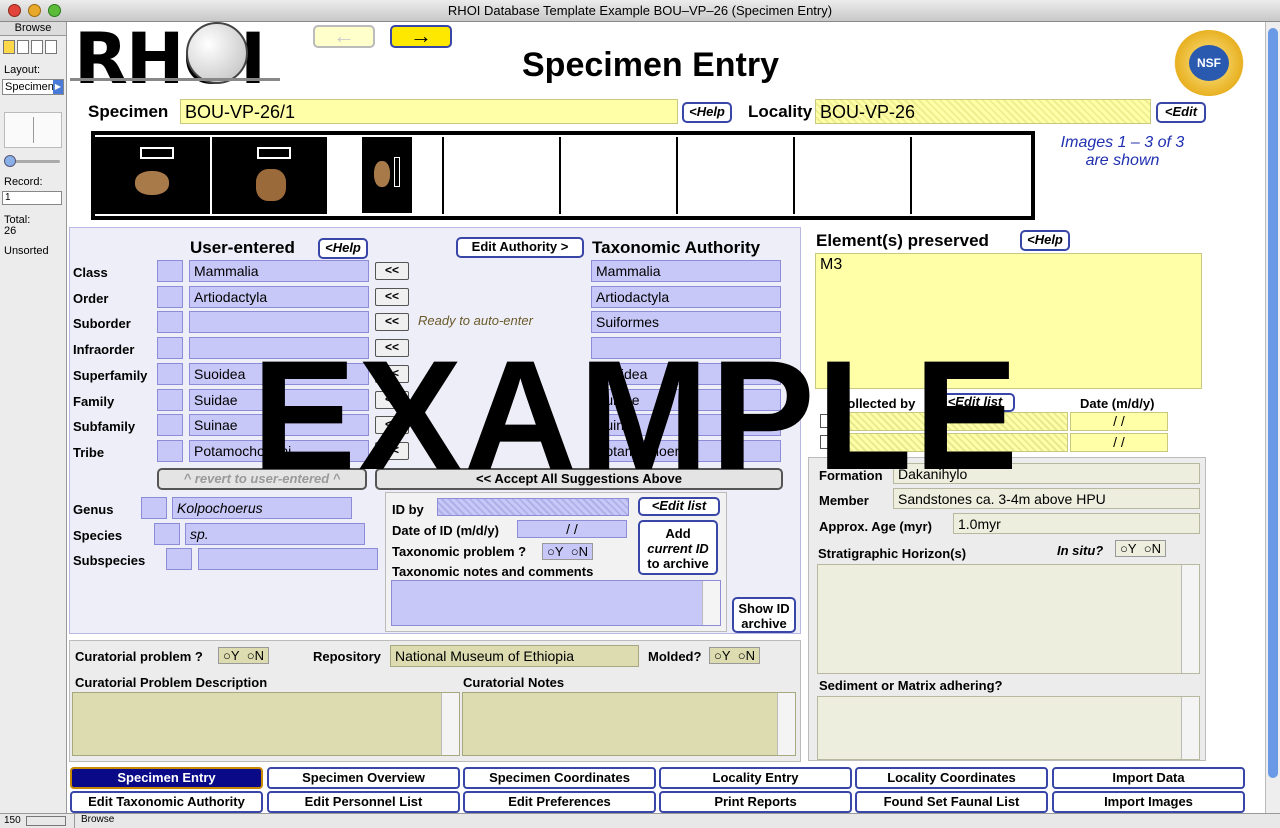  Describe the element at coordinates (1273, 403) in the screenshot. I see `scroll-thumb` at that location.